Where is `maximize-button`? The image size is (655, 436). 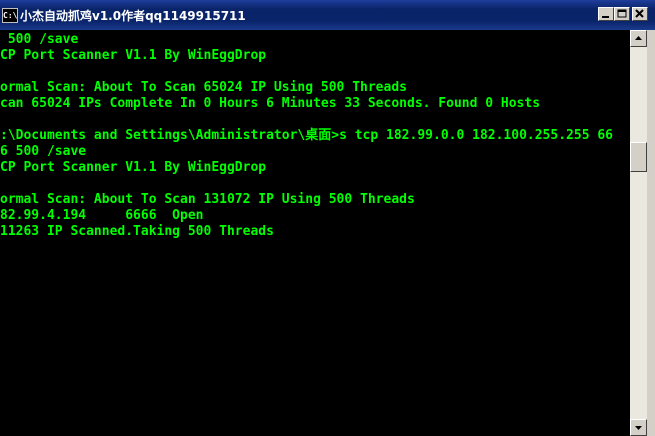
maximize-button is located at coordinates (622, 14).